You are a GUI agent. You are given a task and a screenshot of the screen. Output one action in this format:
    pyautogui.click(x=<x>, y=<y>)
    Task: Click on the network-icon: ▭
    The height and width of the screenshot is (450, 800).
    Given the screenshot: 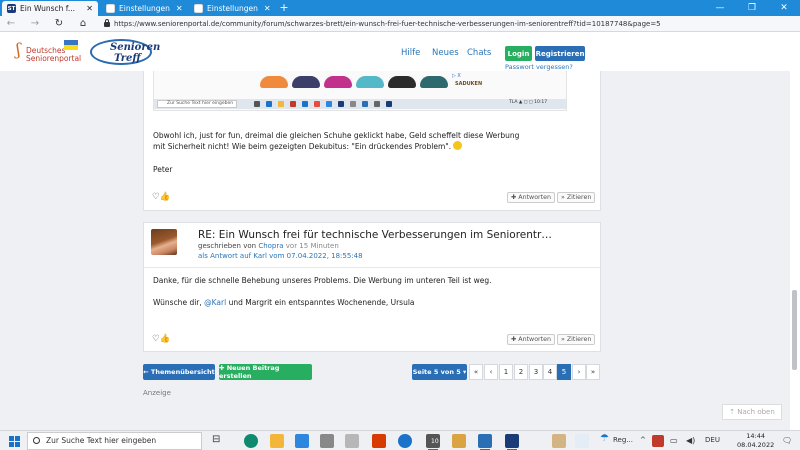 What is the action you would take?
    pyautogui.click(x=674, y=440)
    